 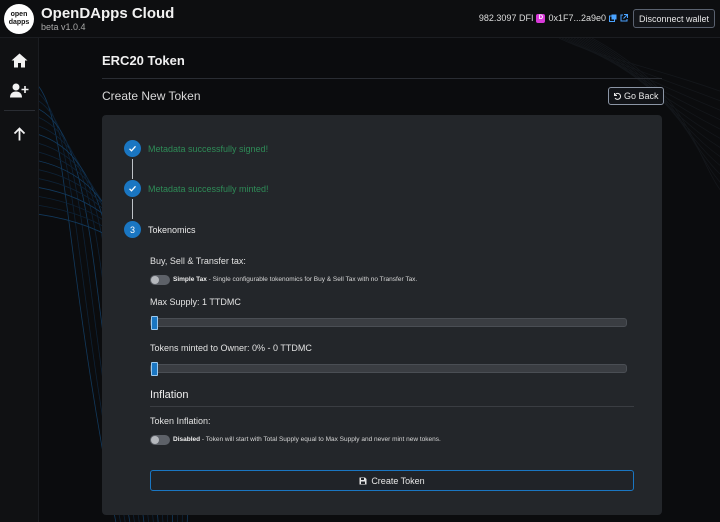 What do you see at coordinates (19, 110) in the screenshot?
I see `sidebar-divider` at bounding box center [19, 110].